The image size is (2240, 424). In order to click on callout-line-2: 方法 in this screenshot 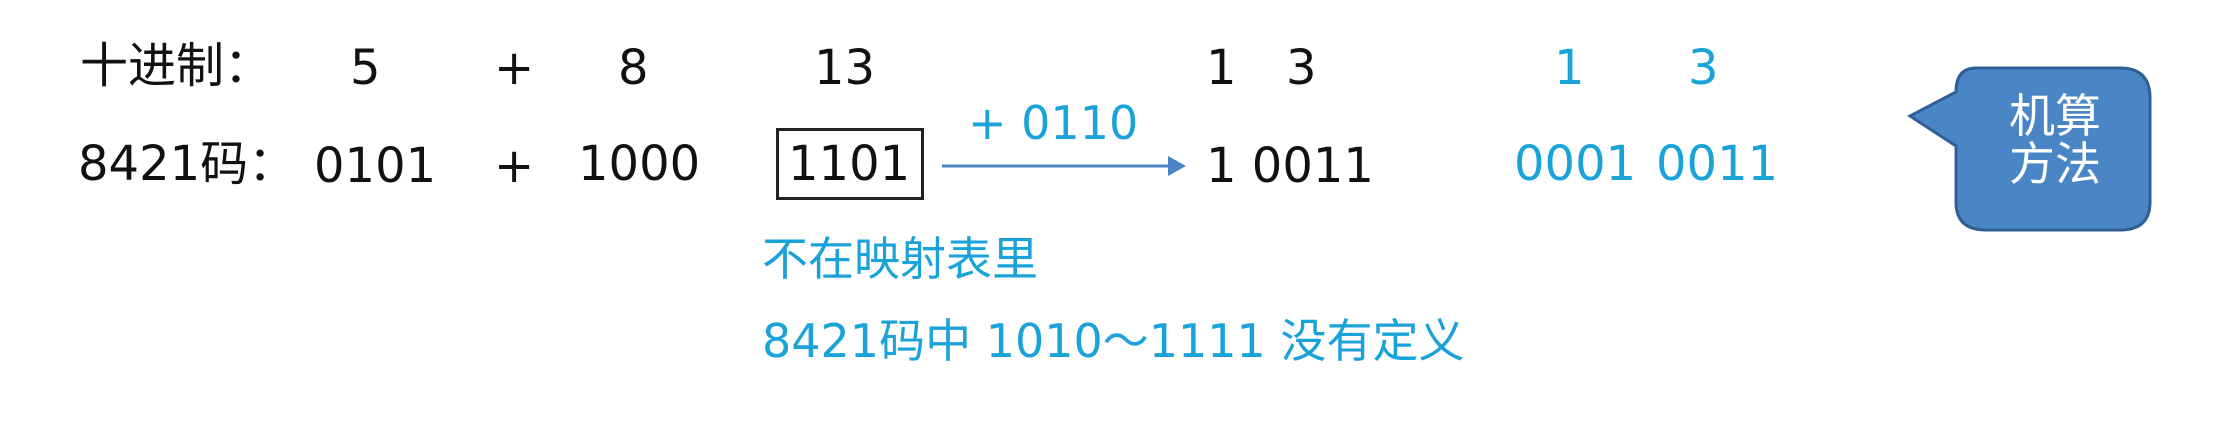, I will do `click(2055, 164)`.